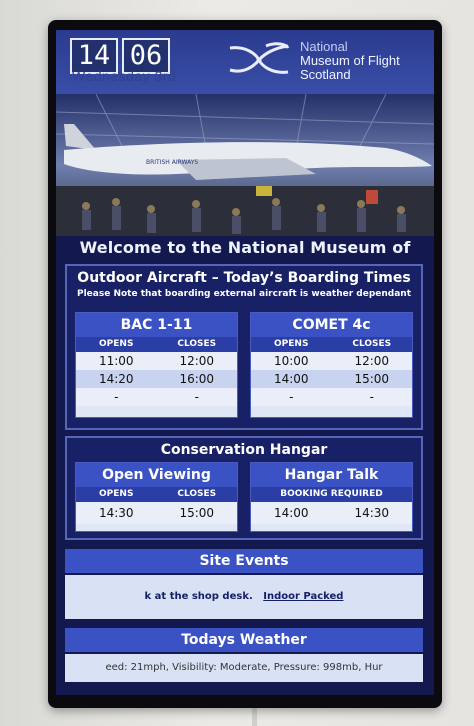 The image size is (474, 726). Describe the element at coordinates (116, 361) in the screenshot. I see `opens-time: 11:00` at that location.